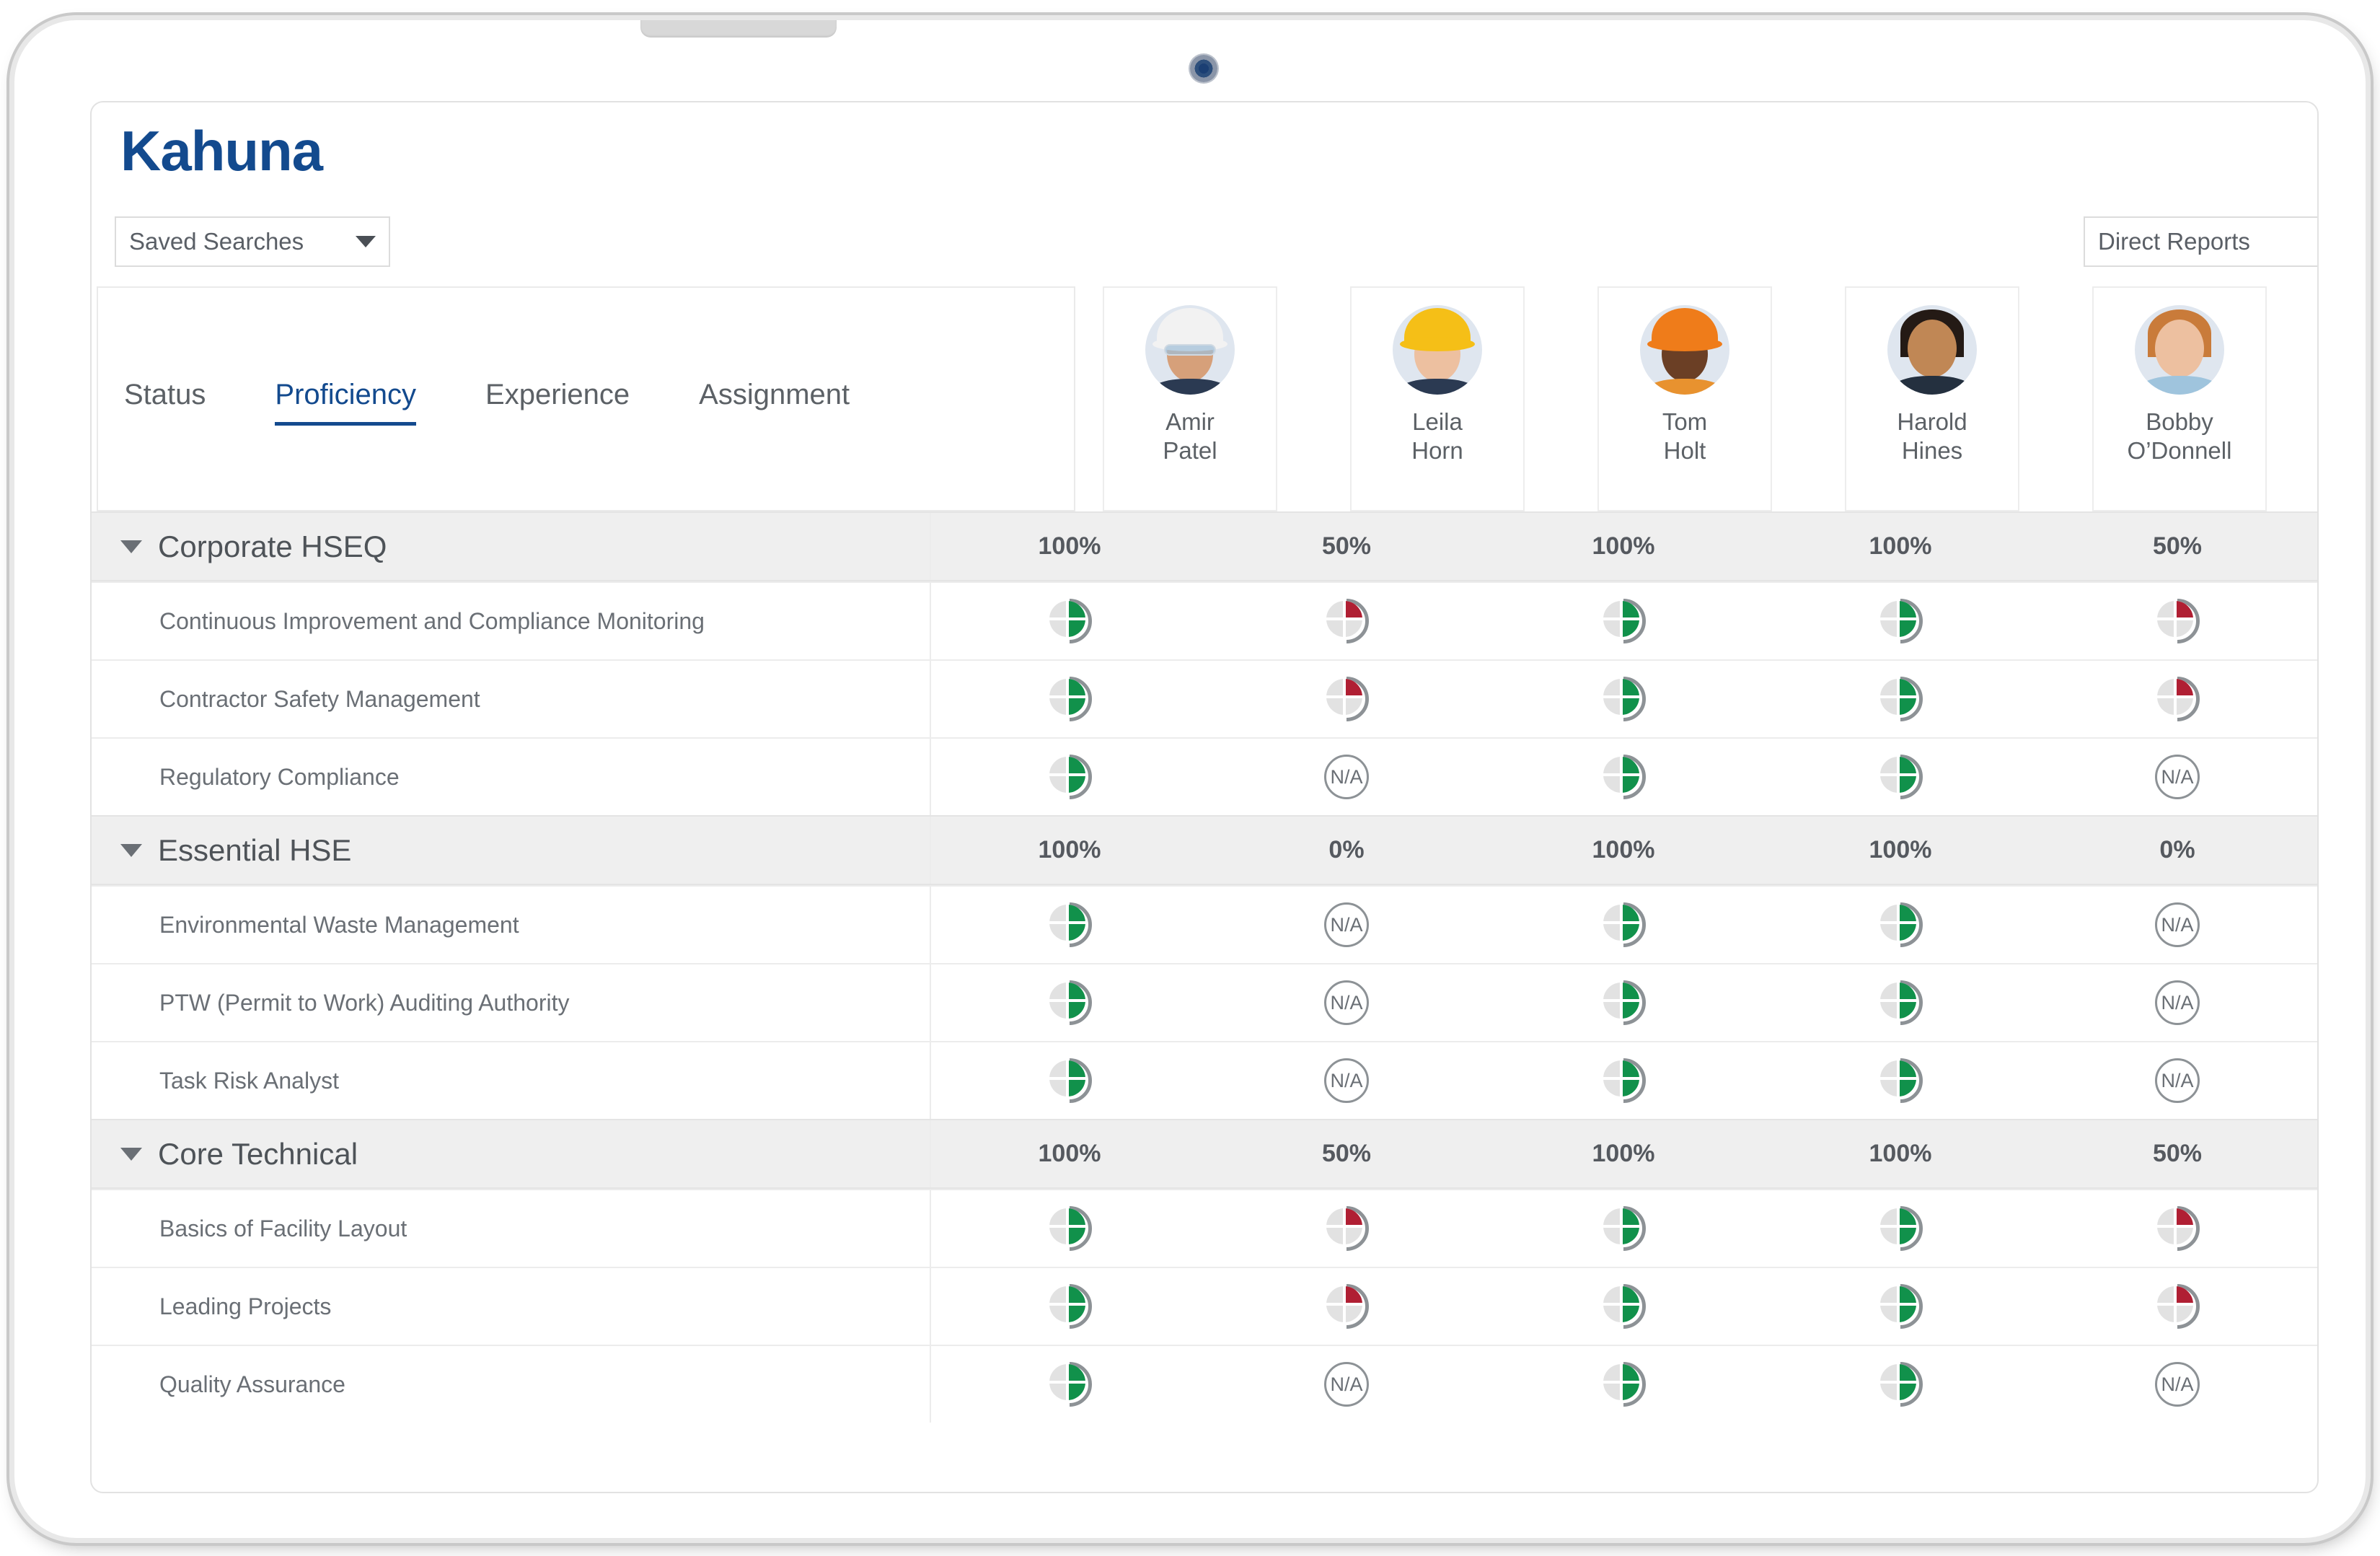  Describe the element at coordinates (511, 1306) in the screenshot. I see `skill-label-cell: Leading Projects` at that location.